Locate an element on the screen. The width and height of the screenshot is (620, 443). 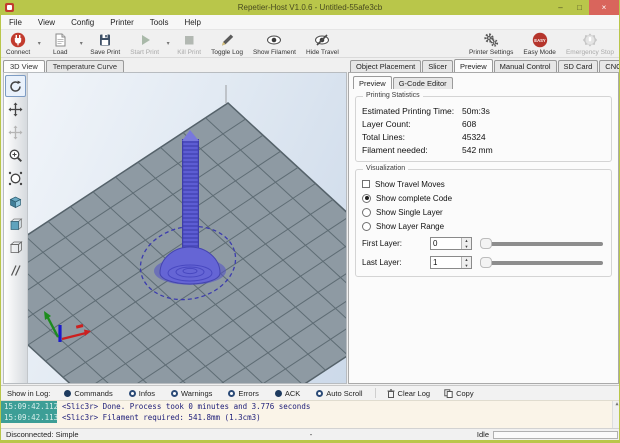
log-toggle-ack: ACK is located at coordinates (287, 393).